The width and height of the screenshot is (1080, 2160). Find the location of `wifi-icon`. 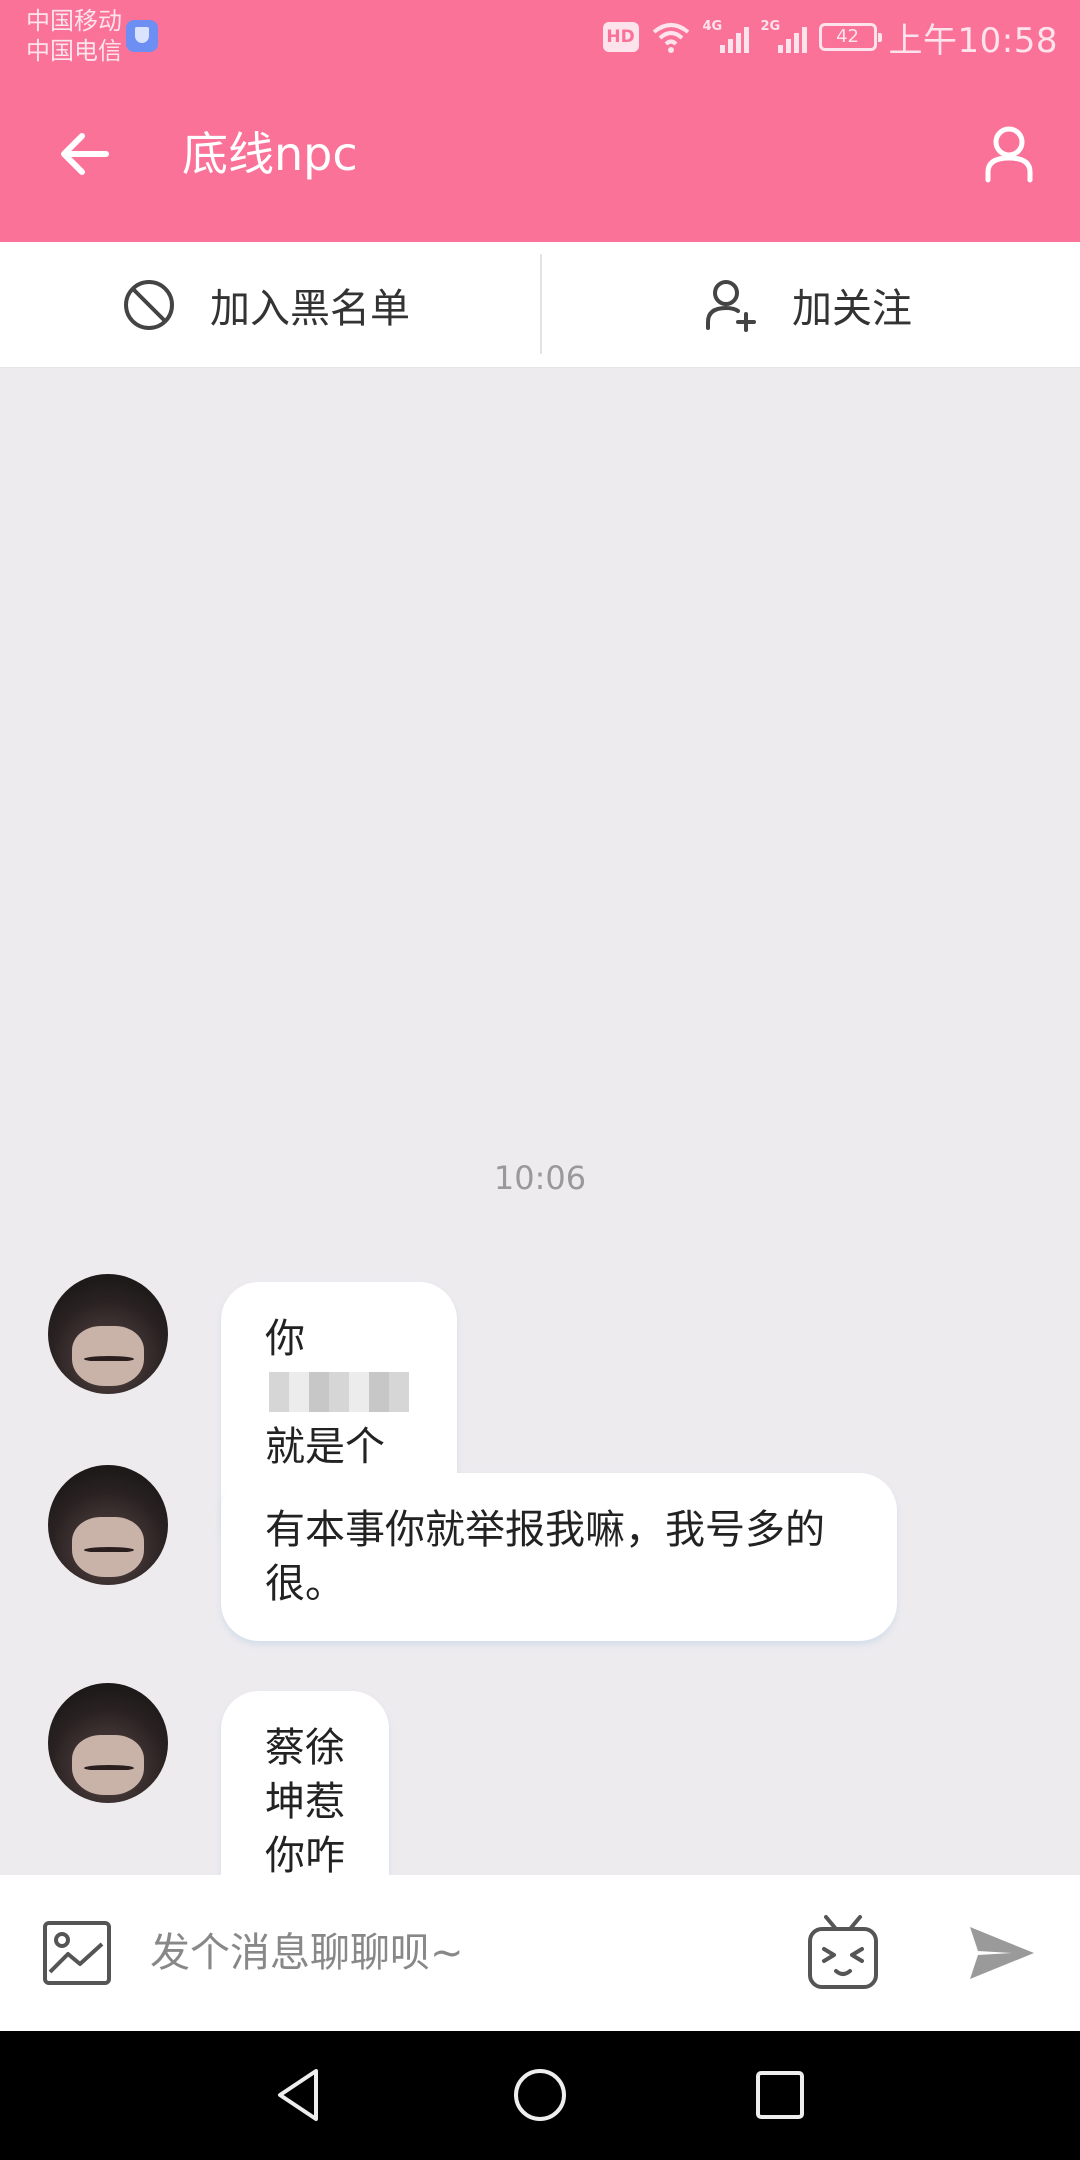

wifi-icon is located at coordinates (670, 38).